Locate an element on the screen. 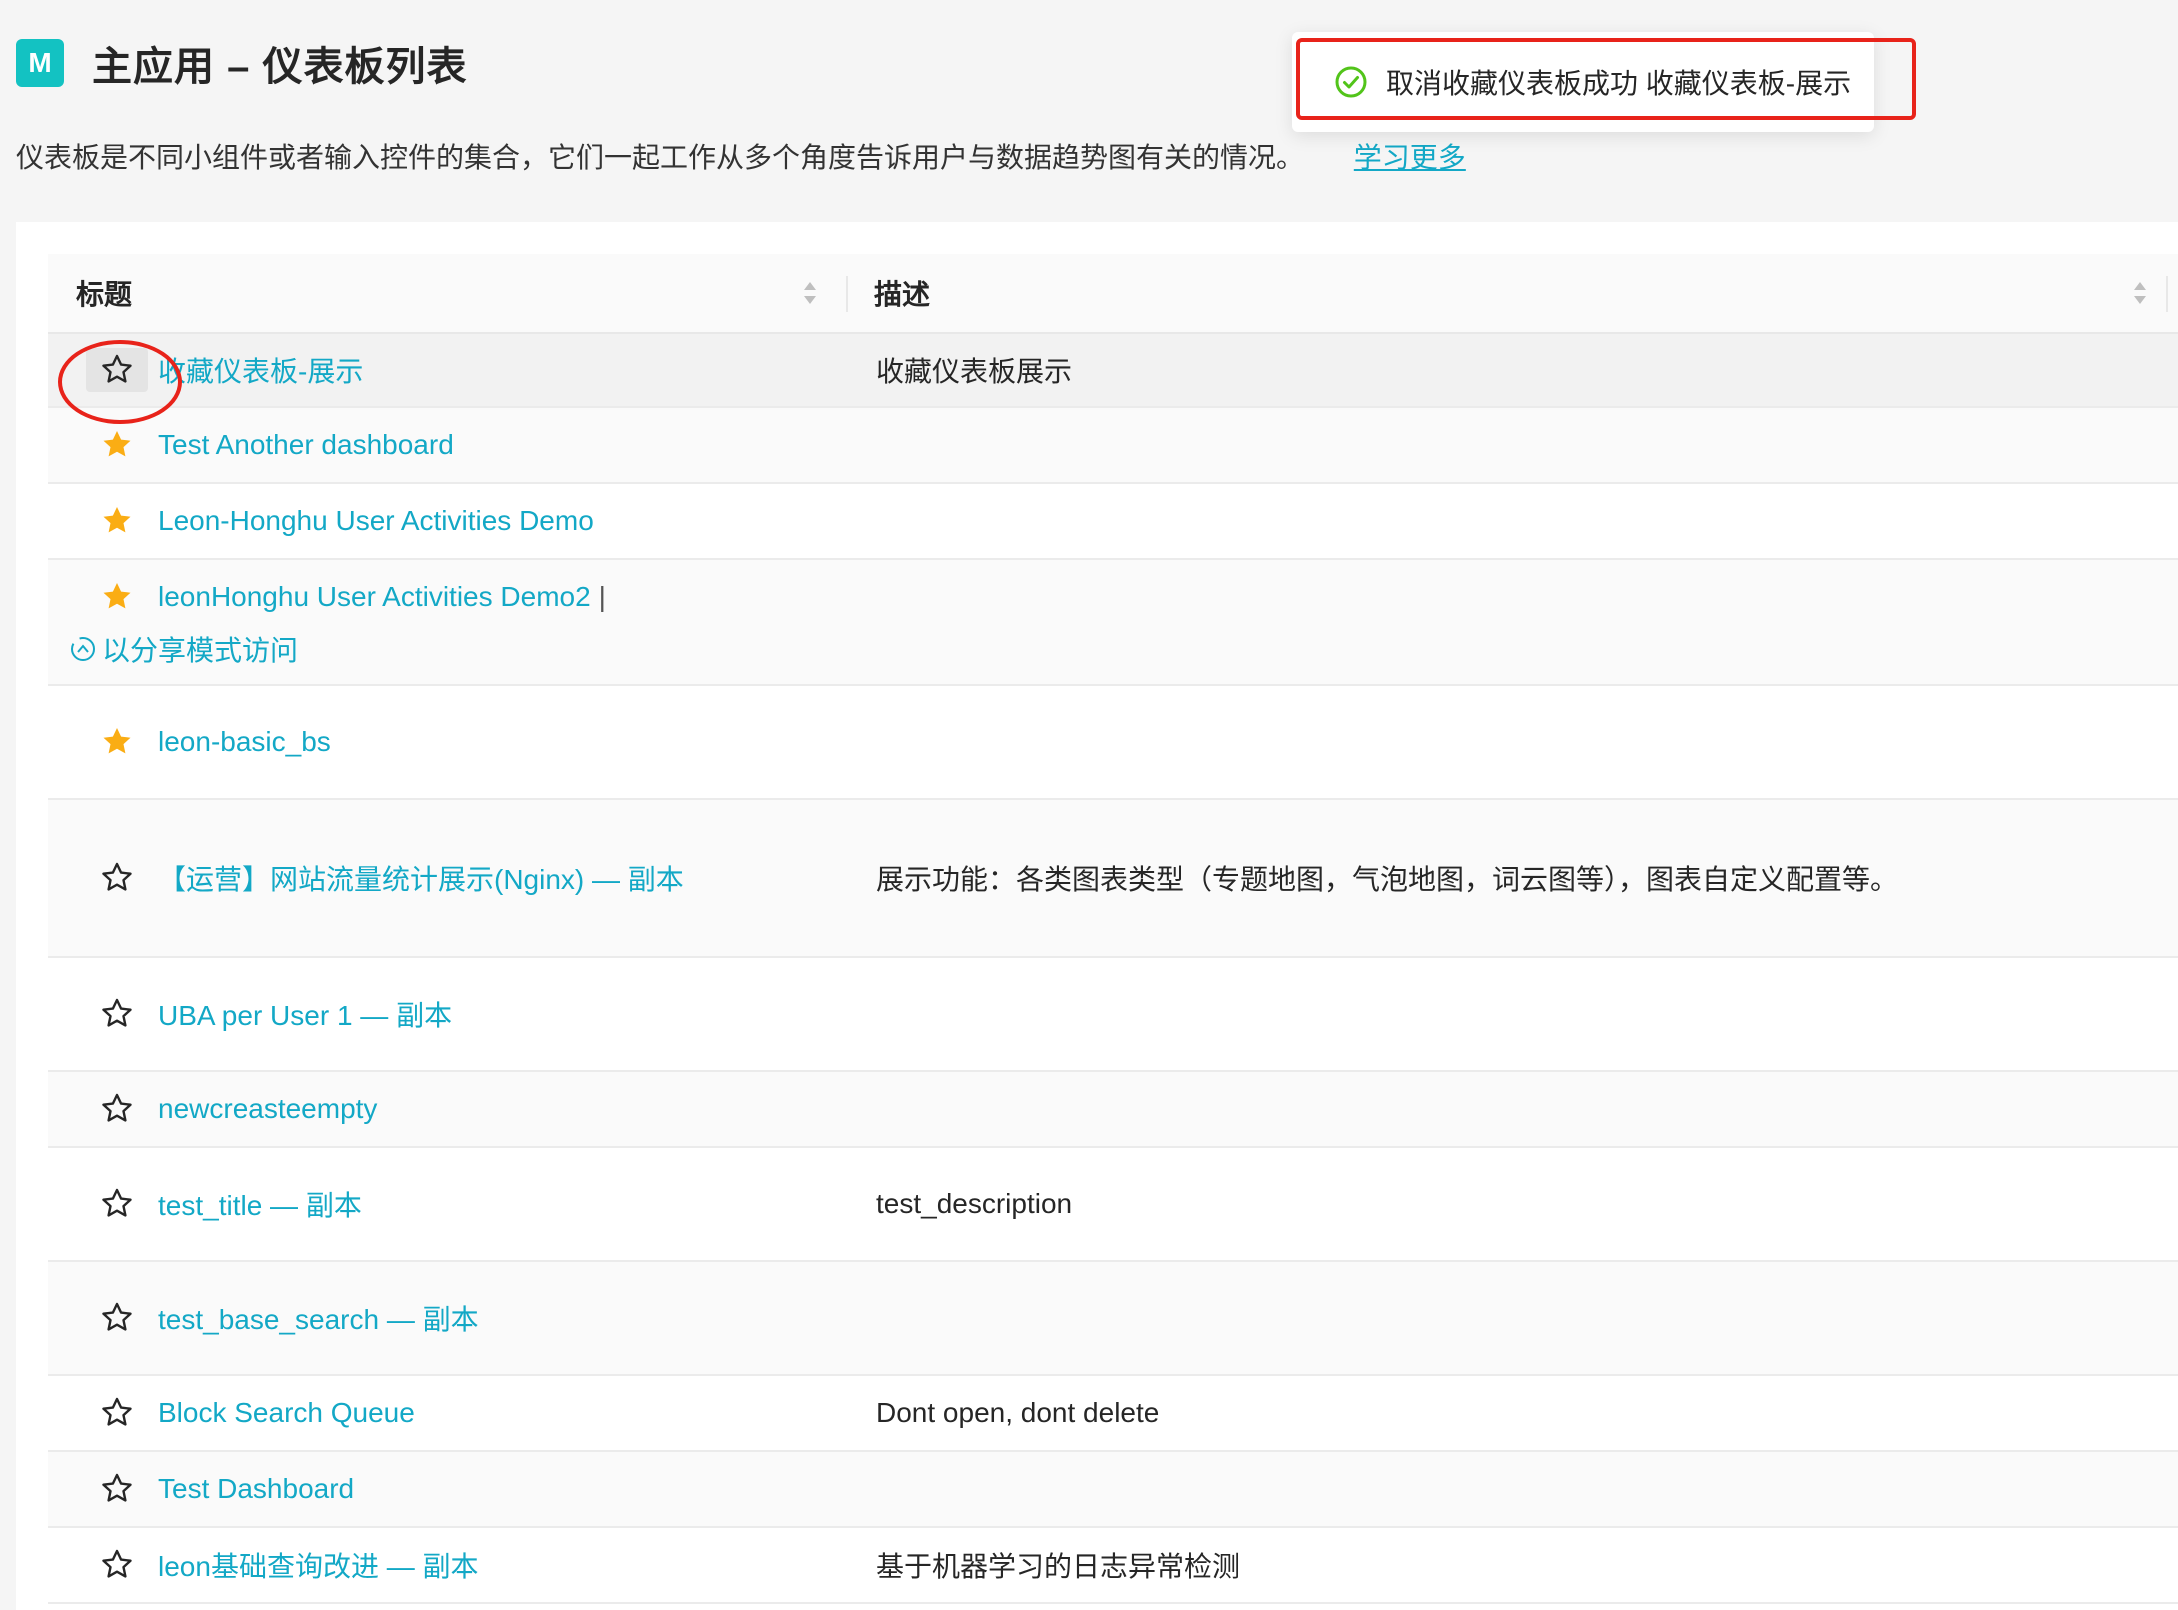 The width and height of the screenshot is (2178, 1610). table-row: Test Dashboard is located at coordinates (1113, 1490).